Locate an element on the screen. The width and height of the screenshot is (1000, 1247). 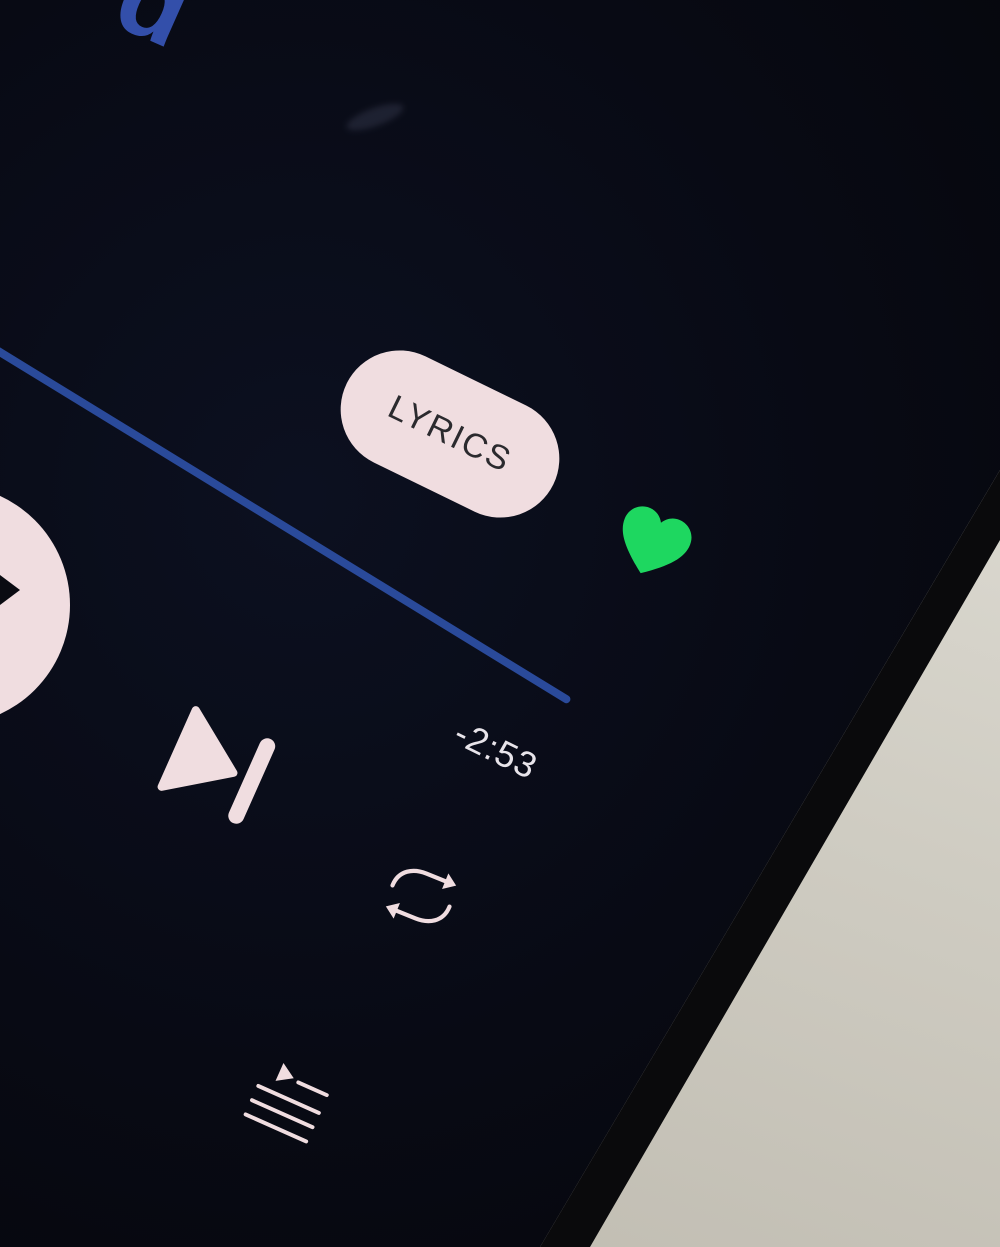
heart-icon is located at coordinates (652, 545).